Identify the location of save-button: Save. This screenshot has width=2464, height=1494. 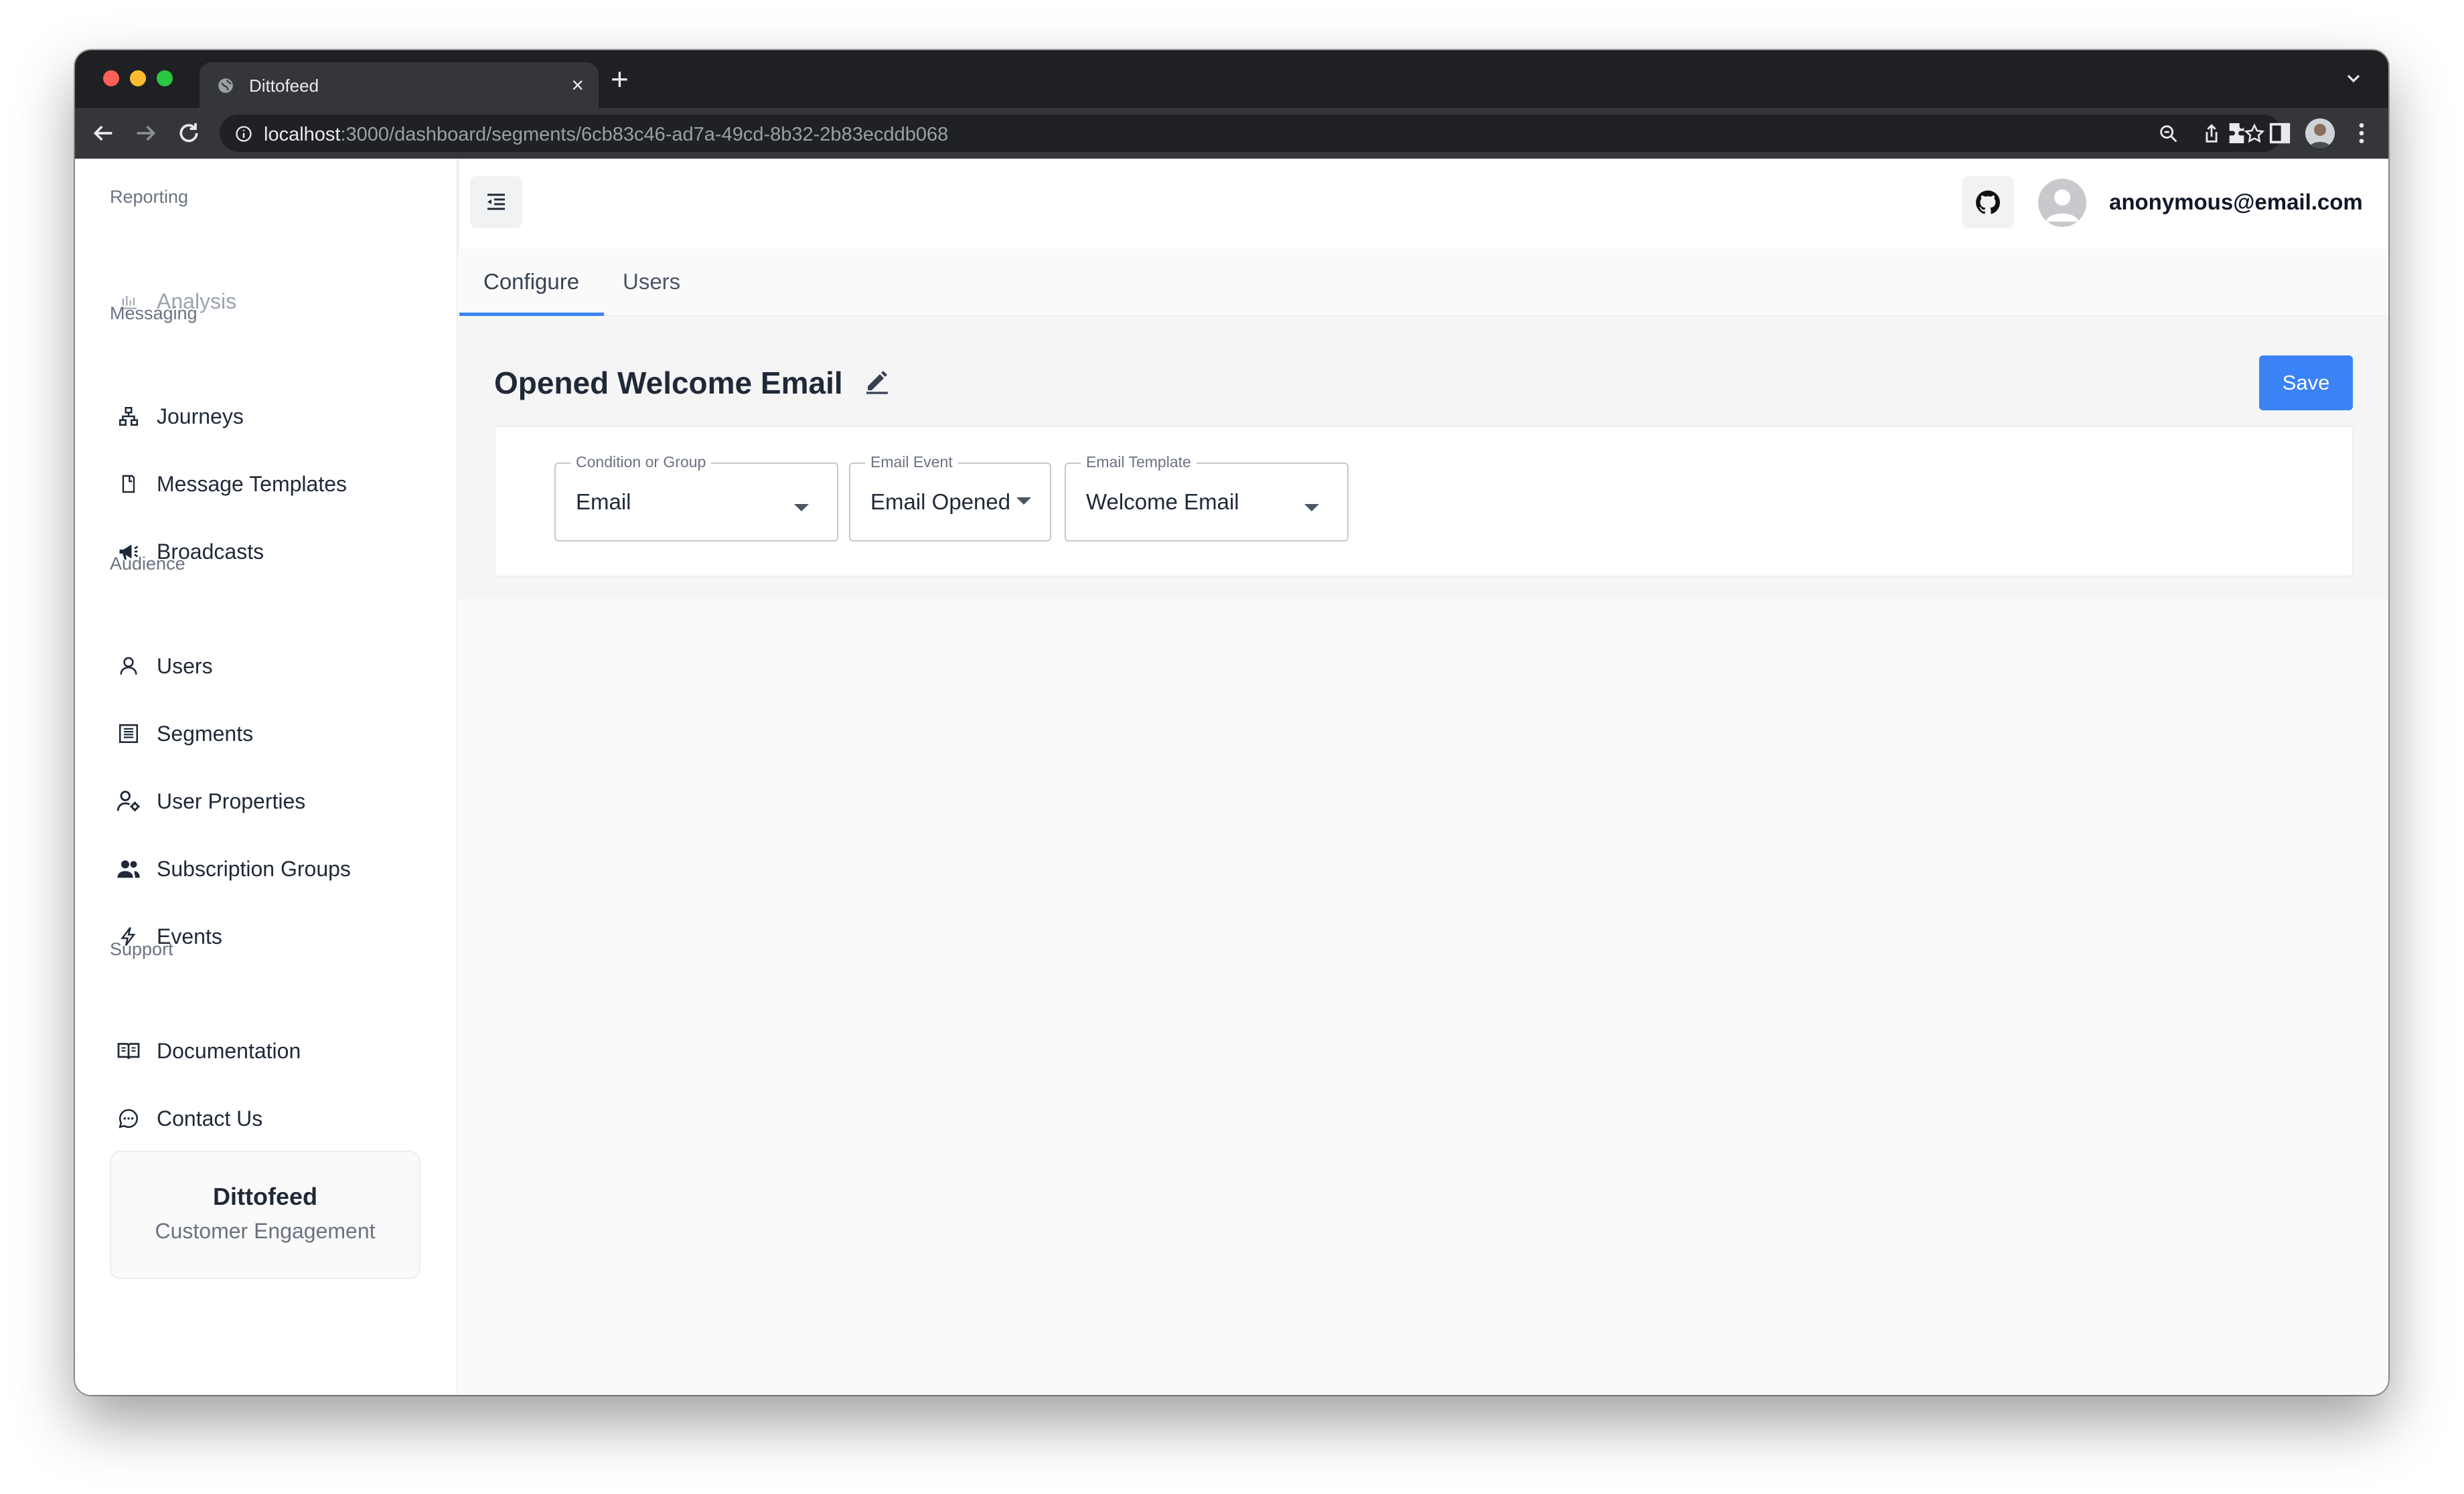
(2306, 382).